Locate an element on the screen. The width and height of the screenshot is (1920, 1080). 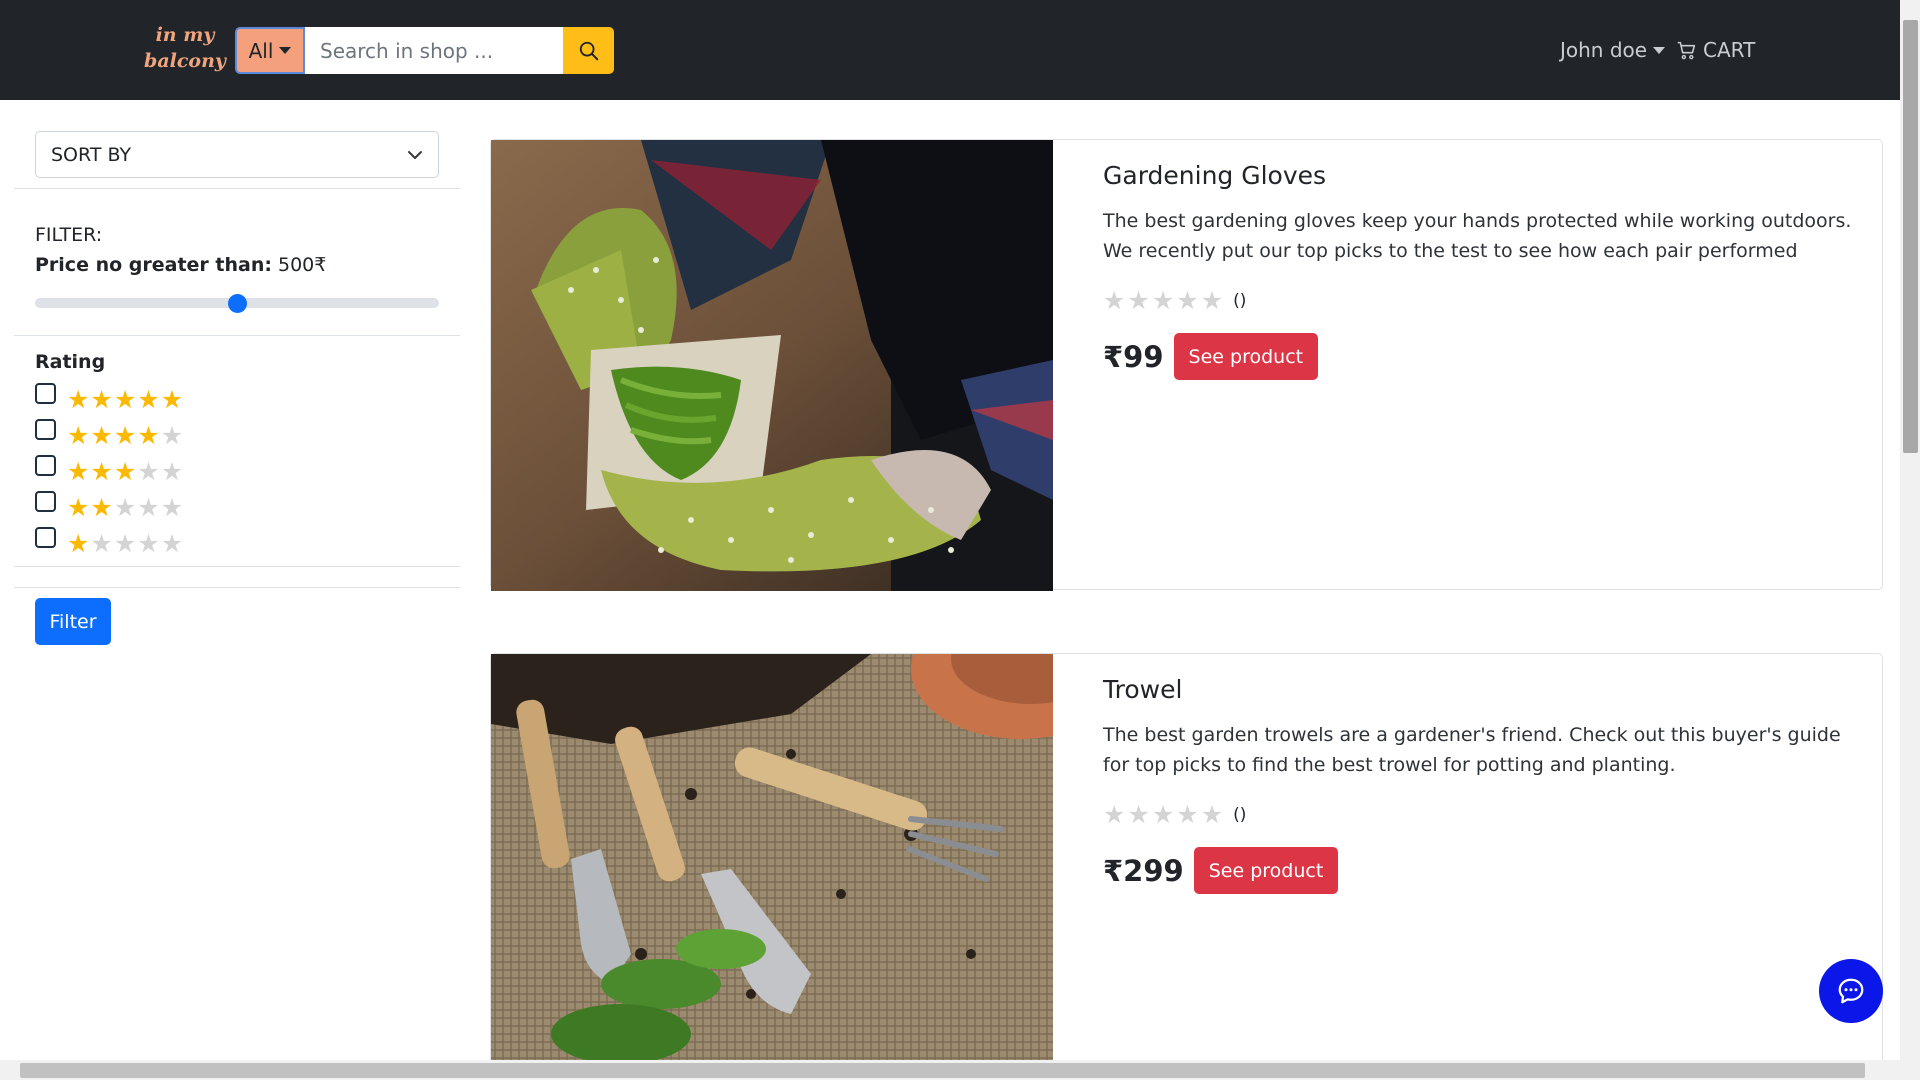
product-image-trowel is located at coordinates (772, 857).